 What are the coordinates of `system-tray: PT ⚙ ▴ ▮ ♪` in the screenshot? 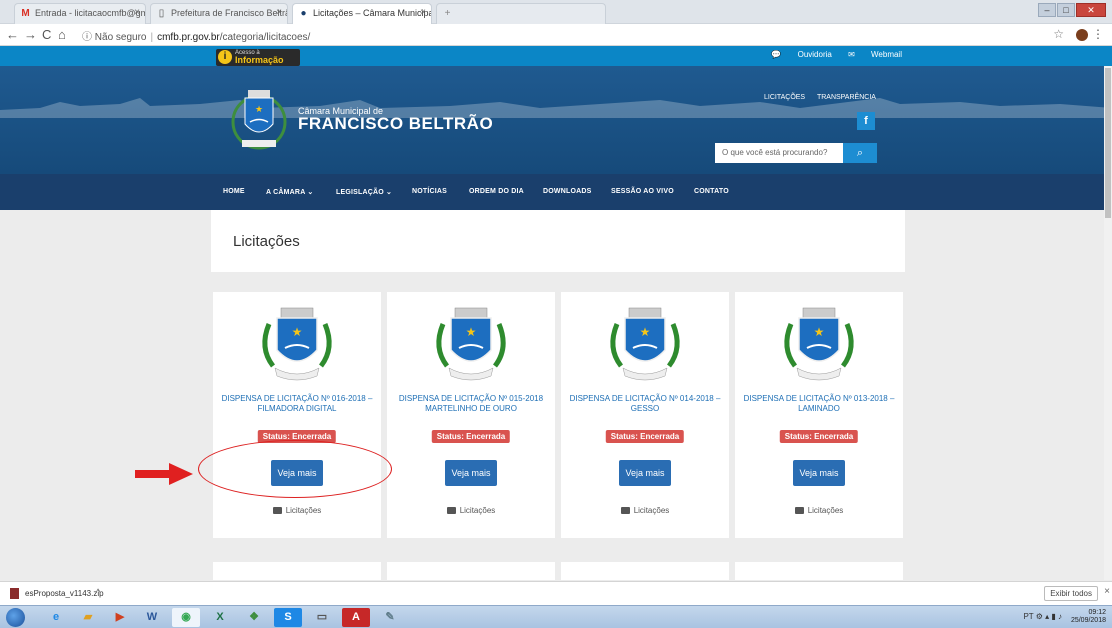 It's located at (1042, 616).